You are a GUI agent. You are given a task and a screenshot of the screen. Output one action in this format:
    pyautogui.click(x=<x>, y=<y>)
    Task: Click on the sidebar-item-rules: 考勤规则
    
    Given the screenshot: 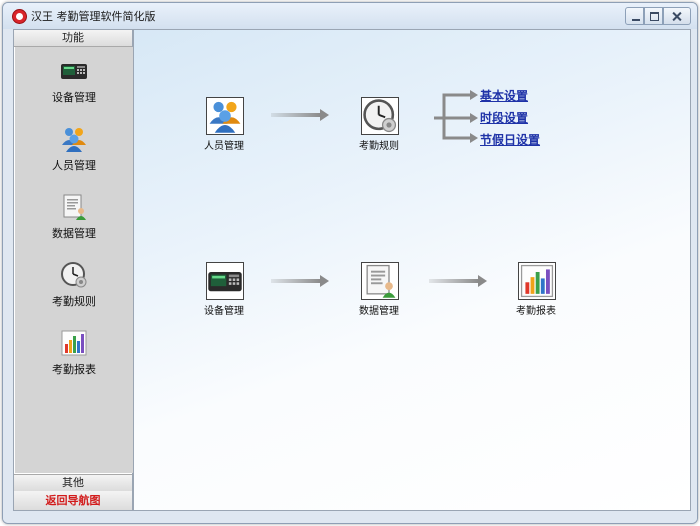 What is the action you would take?
    pyautogui.click(x=74, y=287)
    